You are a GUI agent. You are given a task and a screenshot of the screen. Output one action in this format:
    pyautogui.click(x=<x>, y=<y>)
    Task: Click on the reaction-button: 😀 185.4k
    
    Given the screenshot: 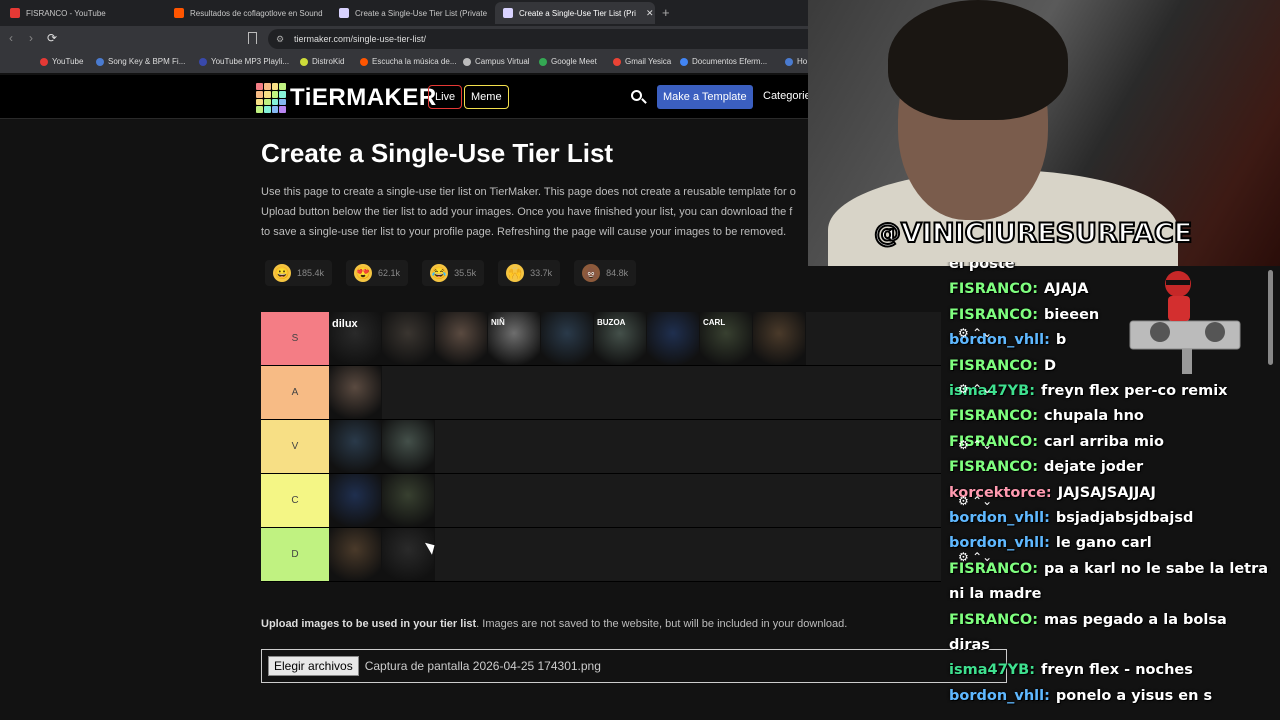 What is the action you would take?
    pyautogui.click(x=299, y=273)
    